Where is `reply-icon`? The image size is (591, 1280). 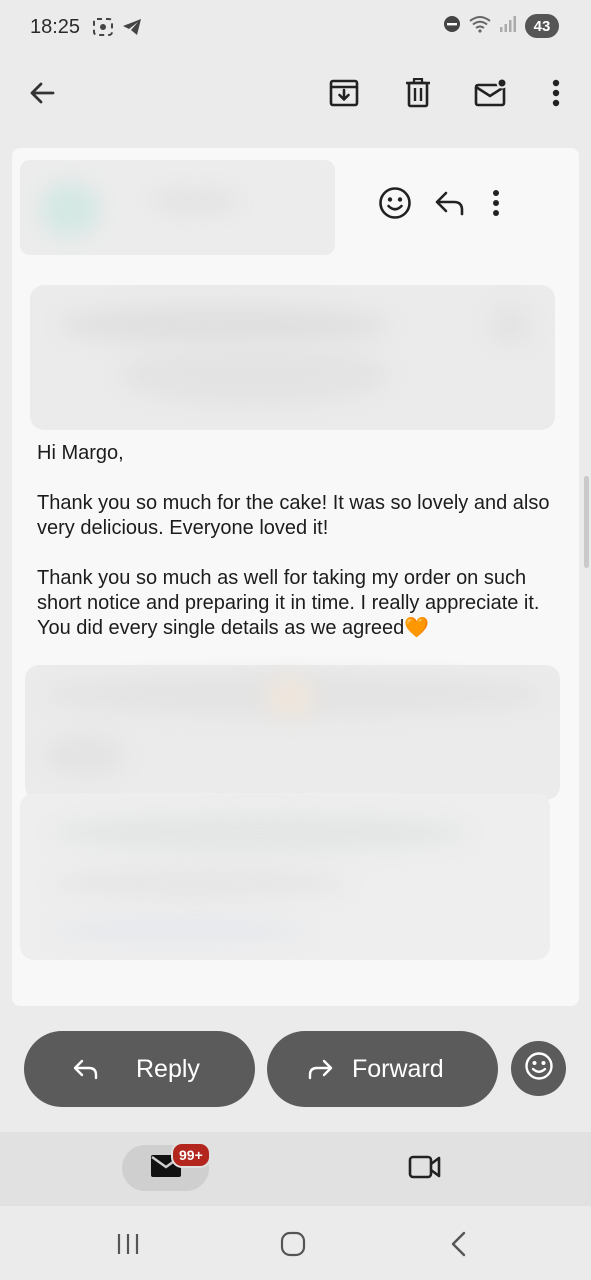 reply-icon is located at coordinates (86, 1069).